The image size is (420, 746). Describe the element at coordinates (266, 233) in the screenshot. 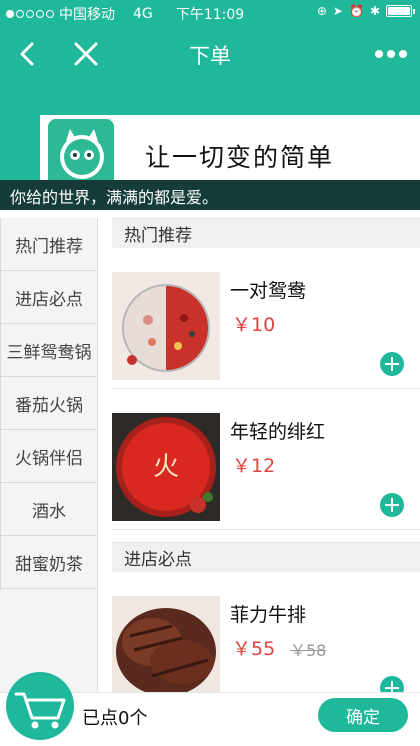

I see `section-header: 热门推荐` at that location.